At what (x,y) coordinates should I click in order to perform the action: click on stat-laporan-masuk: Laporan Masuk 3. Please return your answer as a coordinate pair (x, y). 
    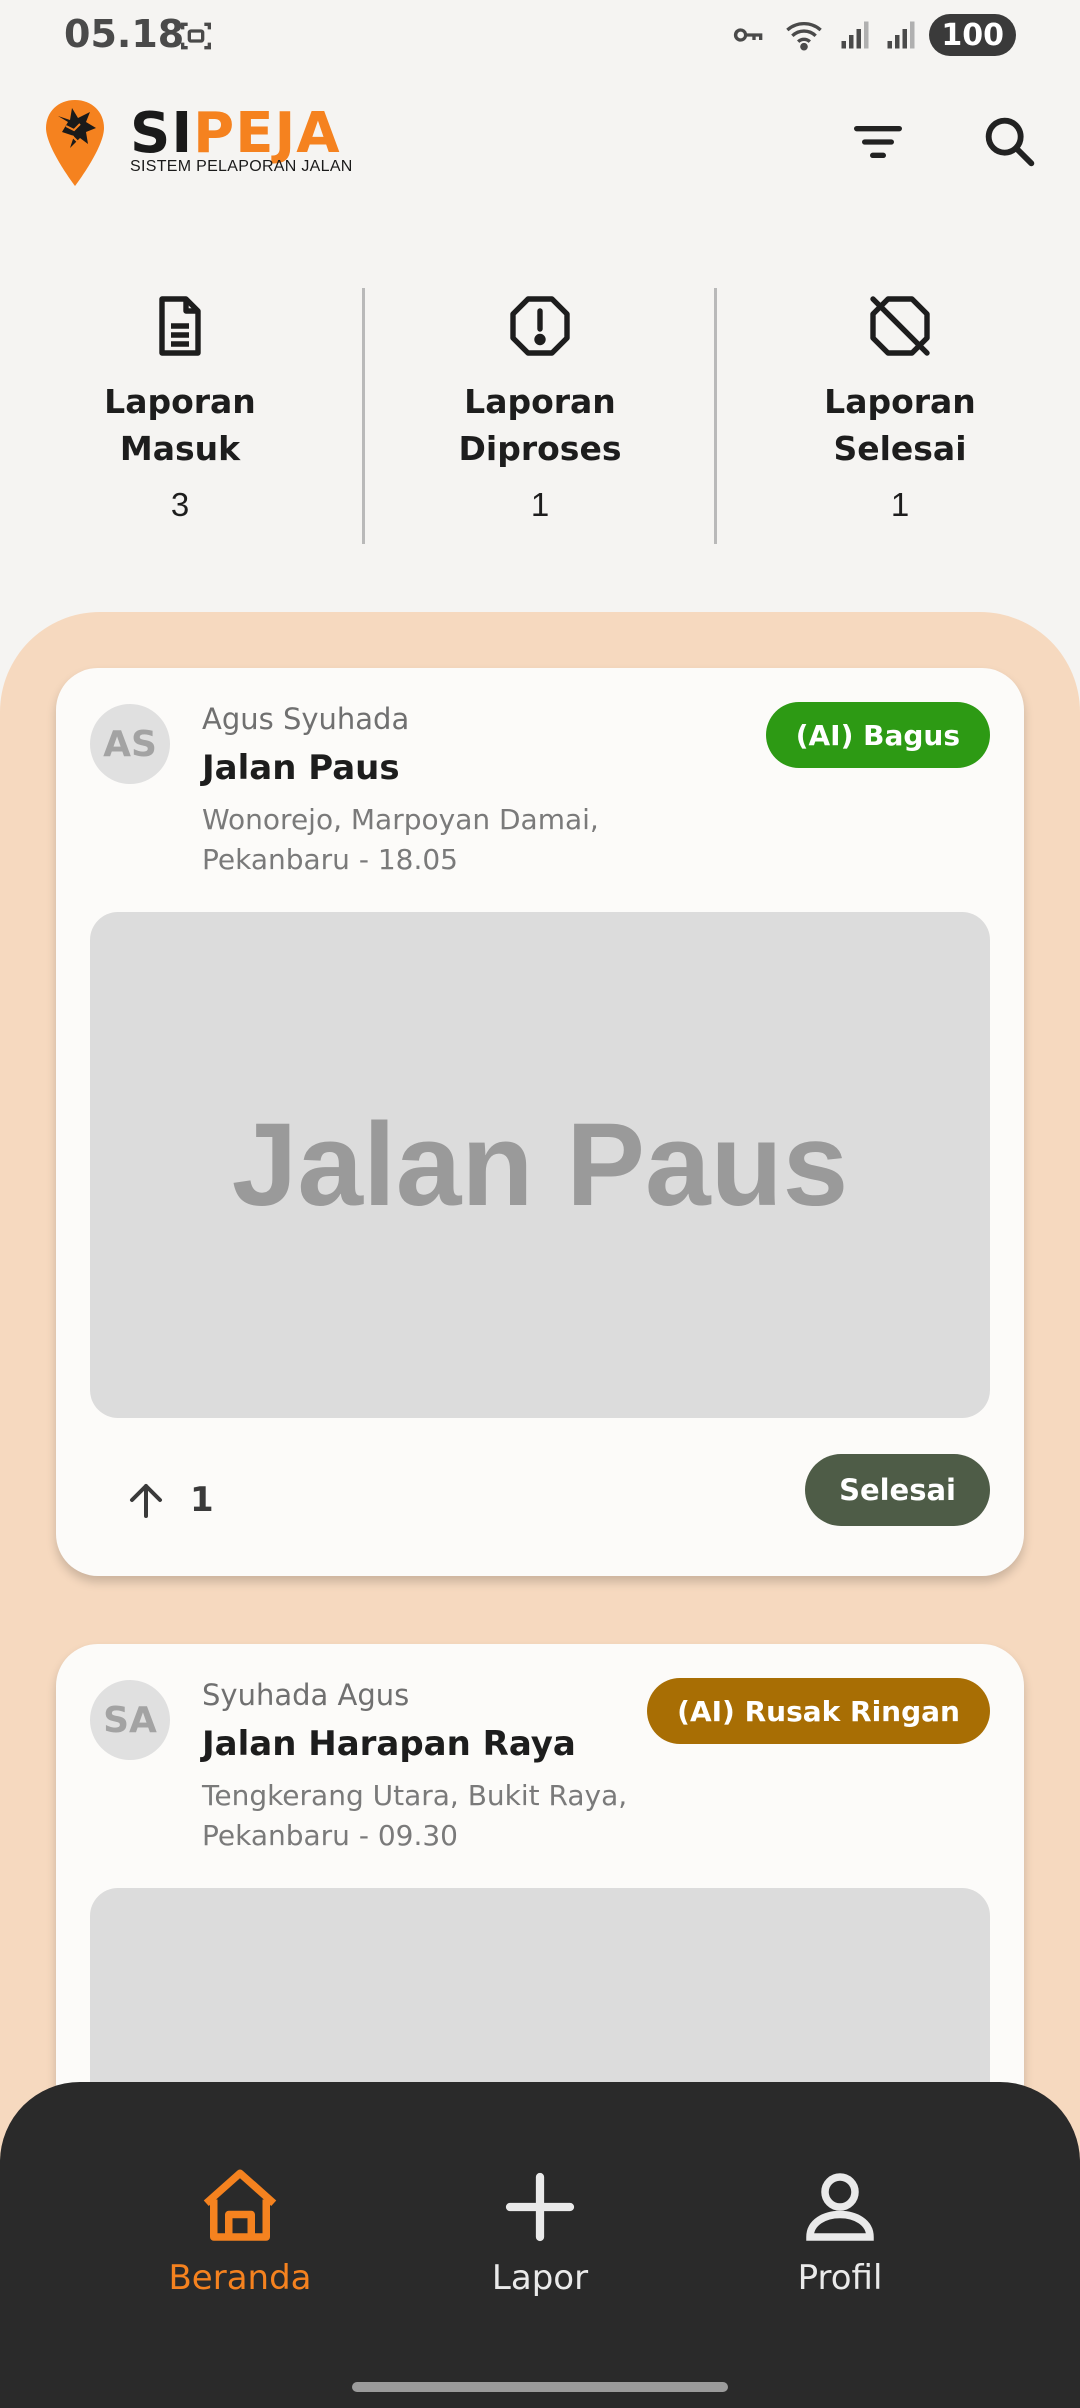
    Looking at the image, I should click on (180, 410).